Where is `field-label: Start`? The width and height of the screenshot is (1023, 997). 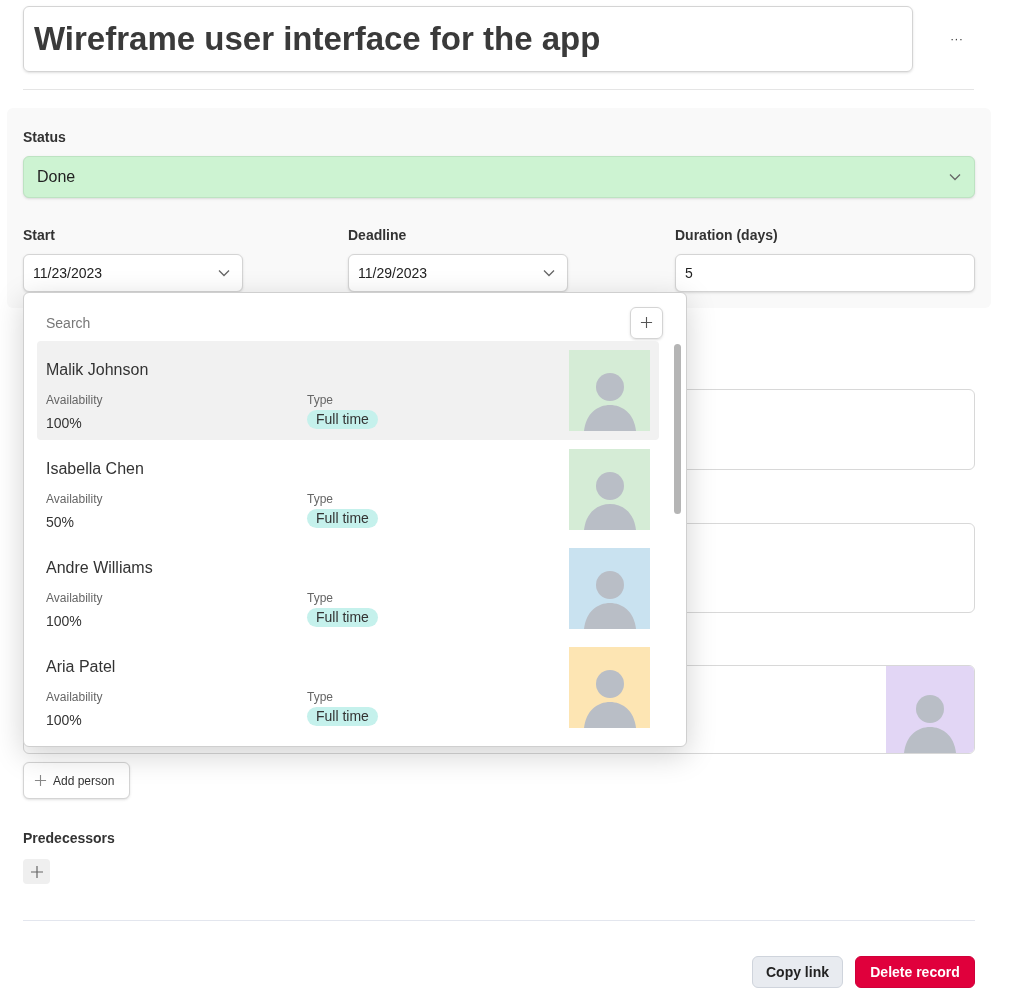 field-label: Start is located at coordinates (39, 235).